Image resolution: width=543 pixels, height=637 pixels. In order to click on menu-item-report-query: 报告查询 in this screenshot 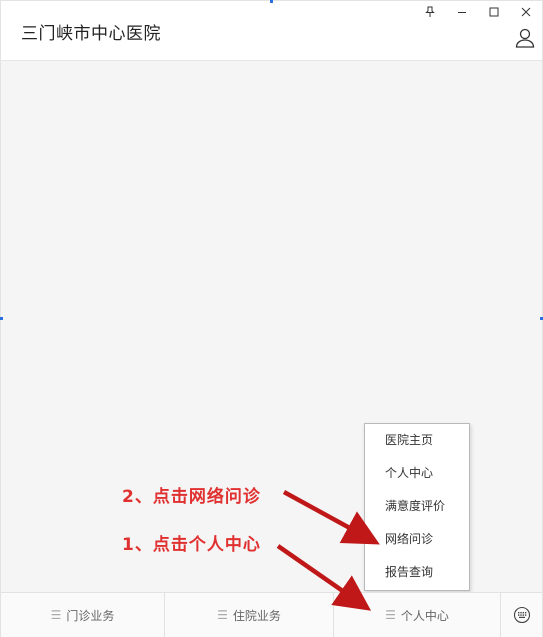, I will do `click(417, 572)`.